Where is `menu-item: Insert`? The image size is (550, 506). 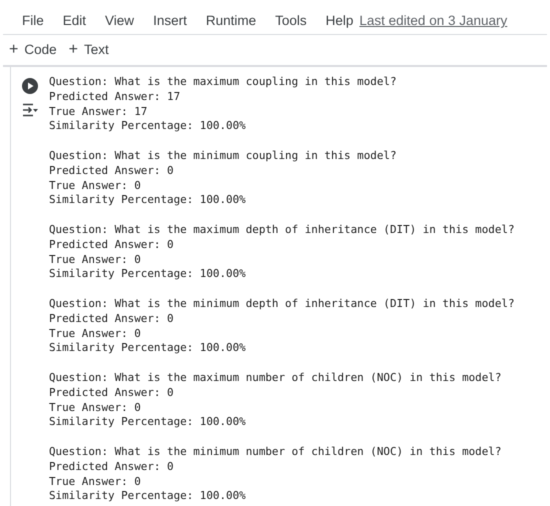 menu-item: Insert is located at coordinates (170, 21).